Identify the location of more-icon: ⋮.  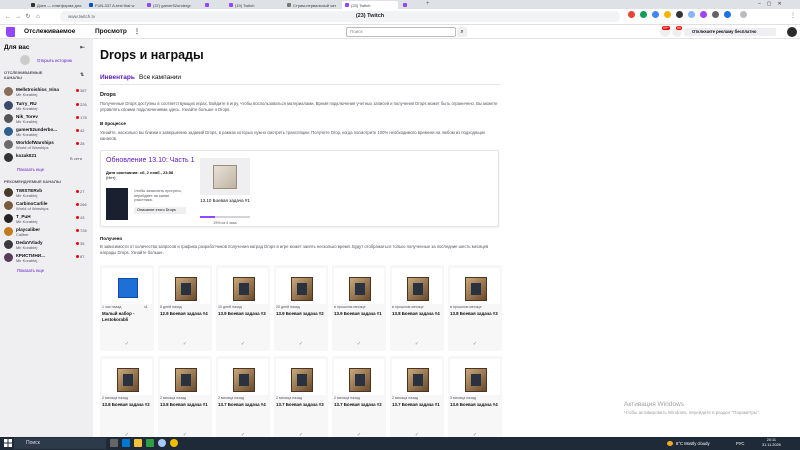
(137, 31).